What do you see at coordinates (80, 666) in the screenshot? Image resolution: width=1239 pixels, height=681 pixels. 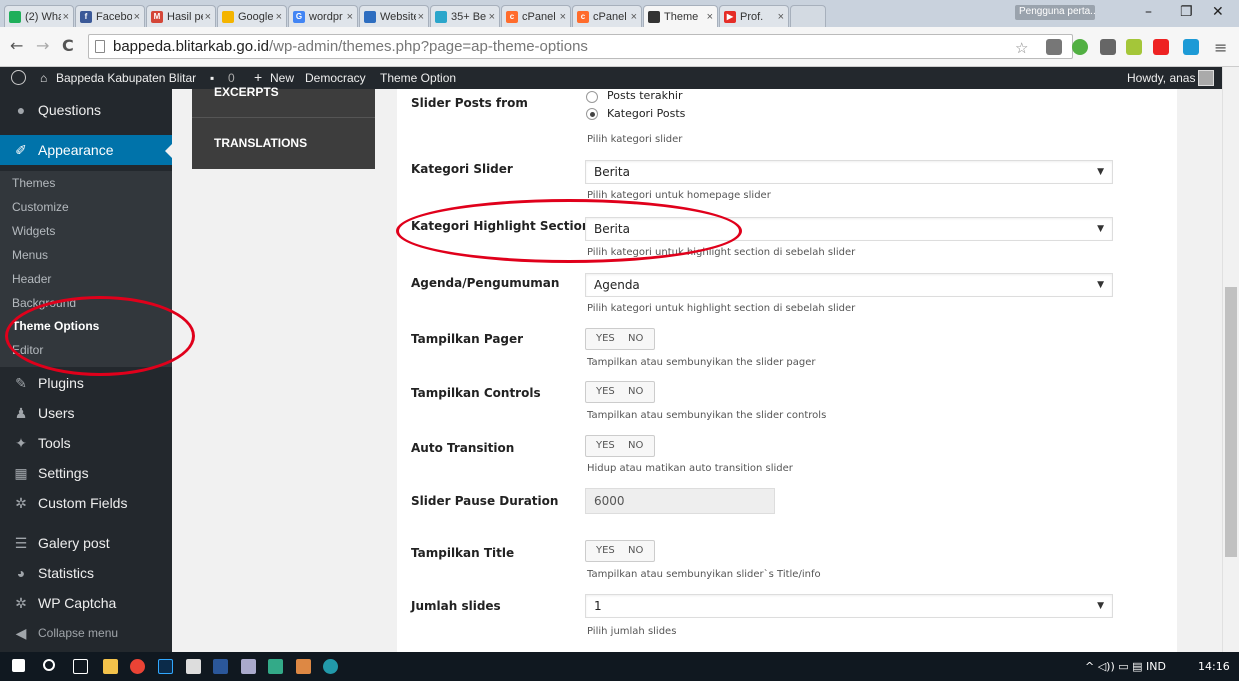 I see `task-view-icon` at bounding box center [80, 666].